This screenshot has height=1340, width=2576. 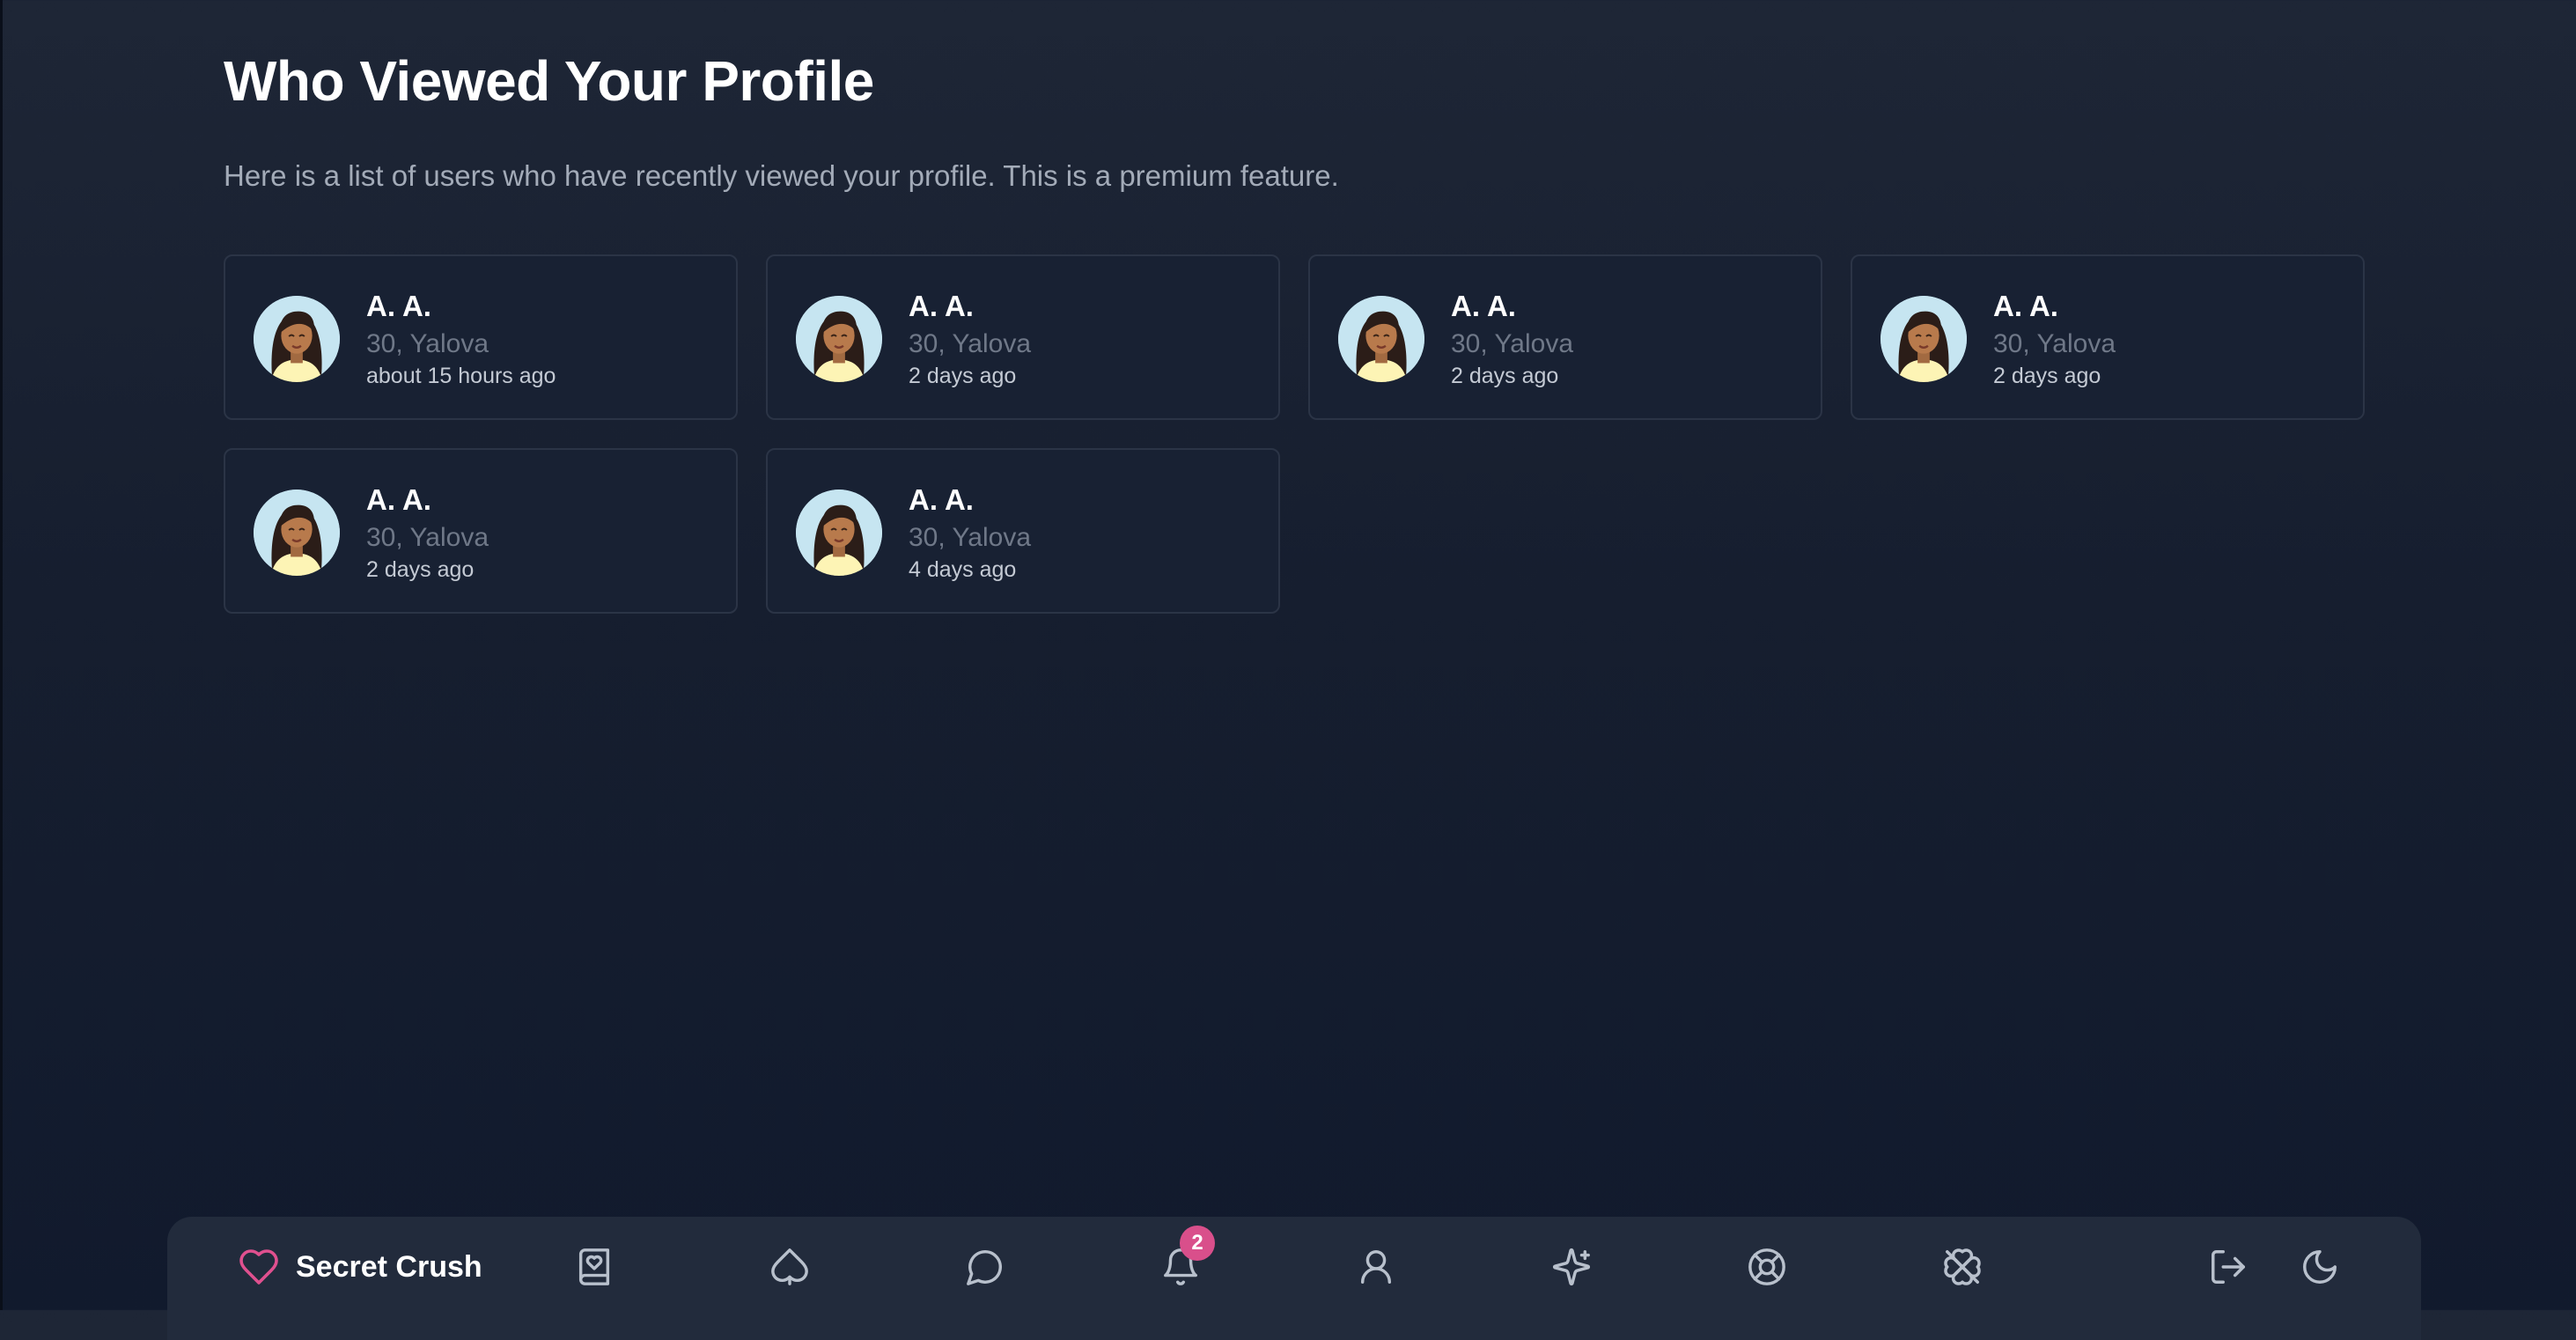 I want to click on viewer-card: A. A. 30, Yalova about 15 hours ago, so click(x=481, y=337).